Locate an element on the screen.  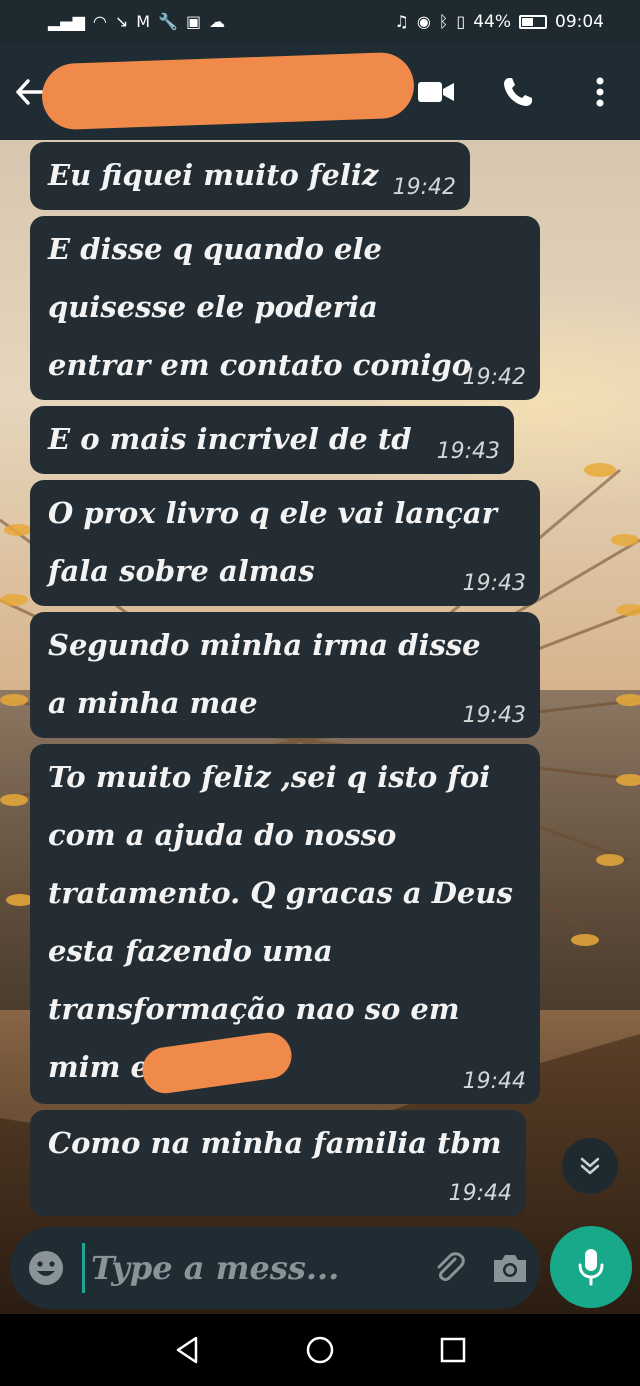
circle-home-icon is located at coordinates (320, 1350).